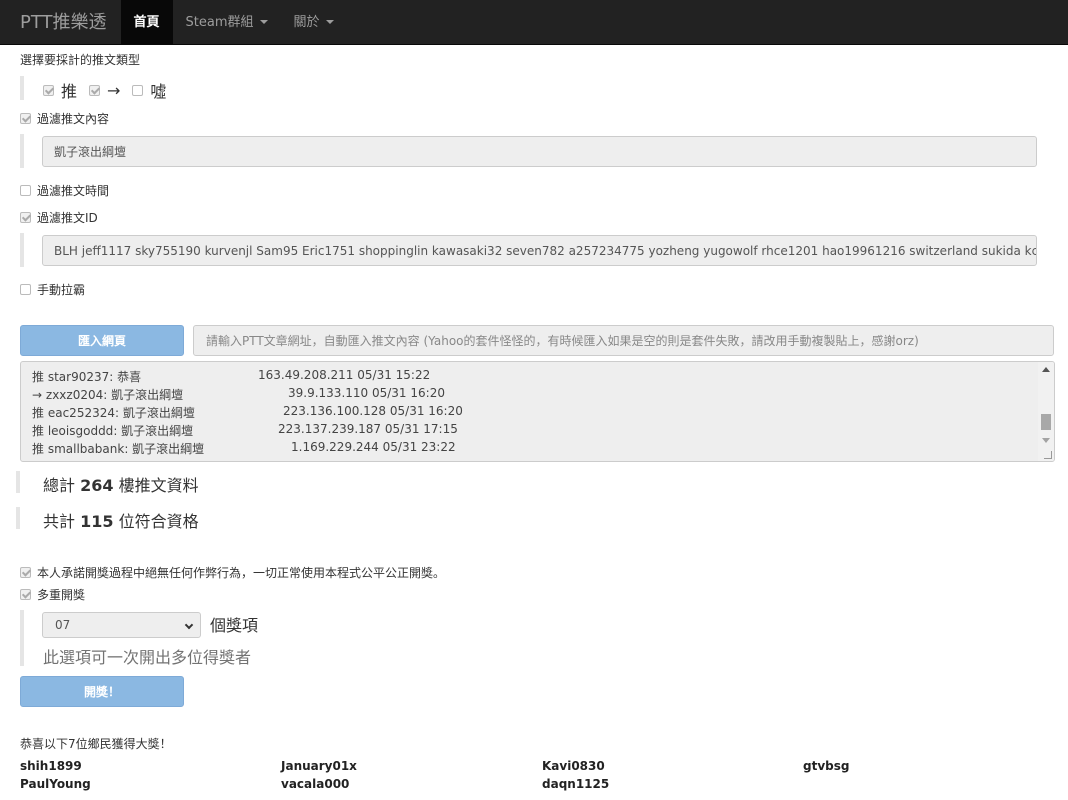 Image resolution: width=1068 pixels, height=800 pixels. What do you see at coordinates (121, 625) in the screenshot?
I see `prize-count-select: 07` at bounding box center [121, 625].